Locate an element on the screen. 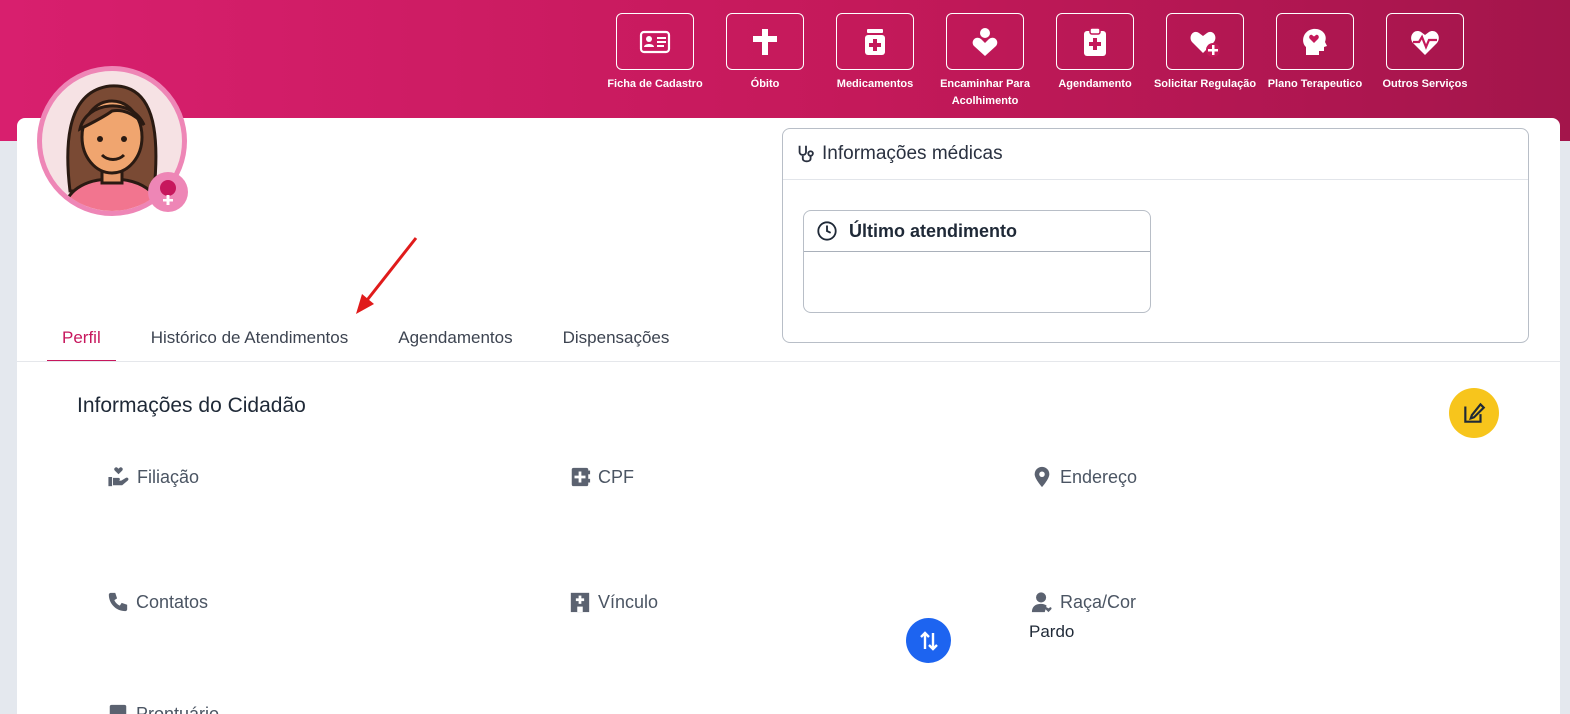 The image size is (1570, 714). action-obito: Óbito is located at coordinates (765, 61).